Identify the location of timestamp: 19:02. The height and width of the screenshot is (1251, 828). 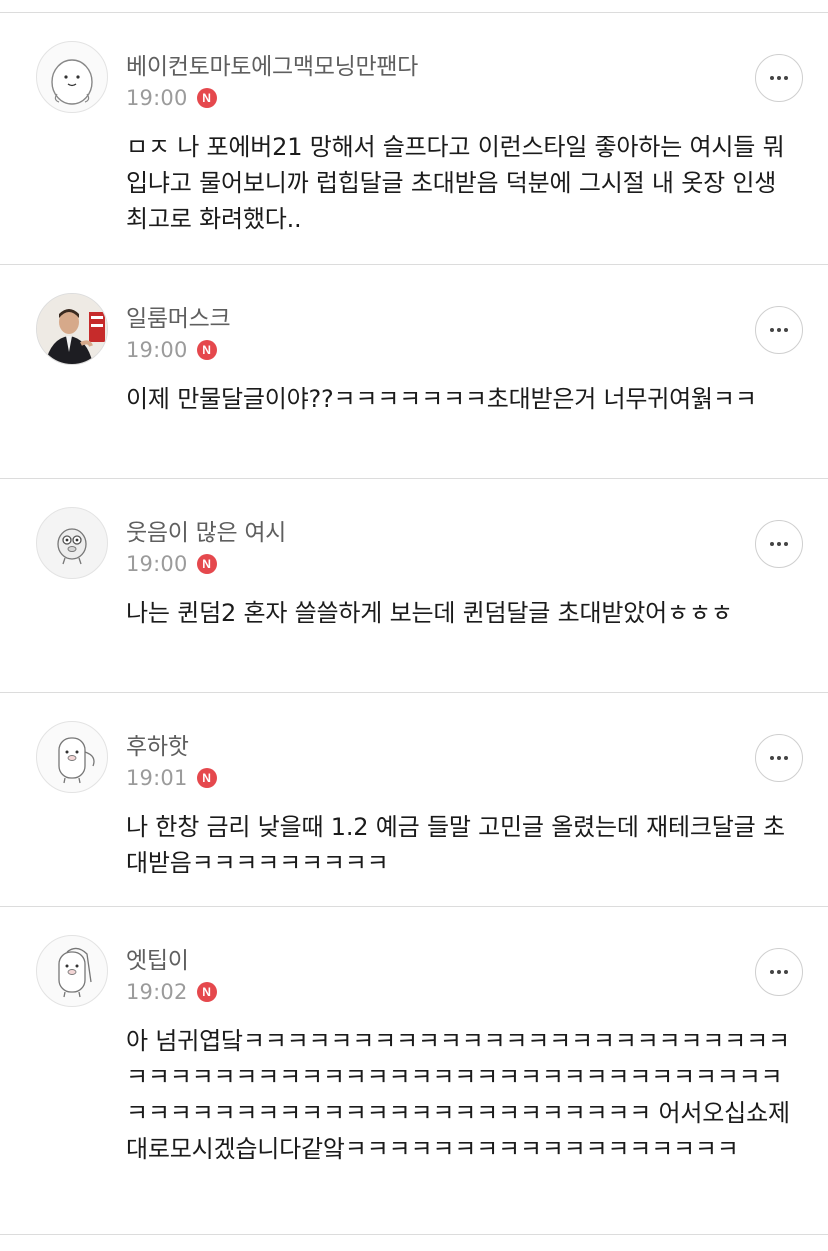
(157, 992).